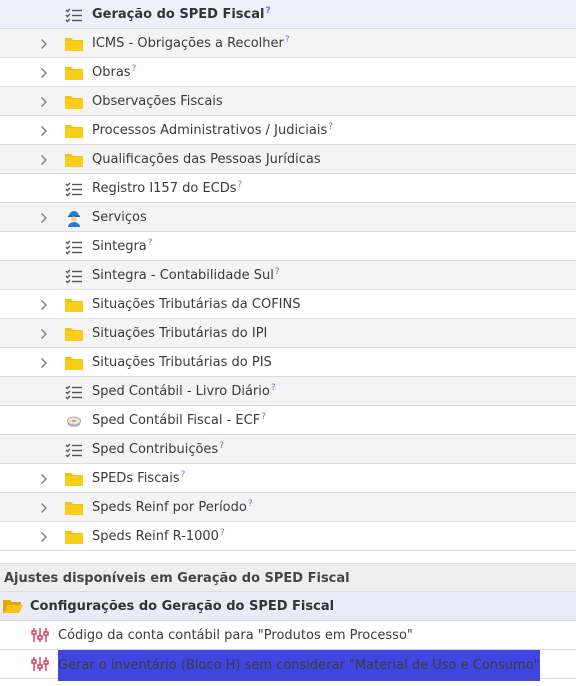  What do you see at coordinates (158, 449) in the screenshot?
I see `tree-item-label: Sped Contribuições?` at bounding box center [158, 449].